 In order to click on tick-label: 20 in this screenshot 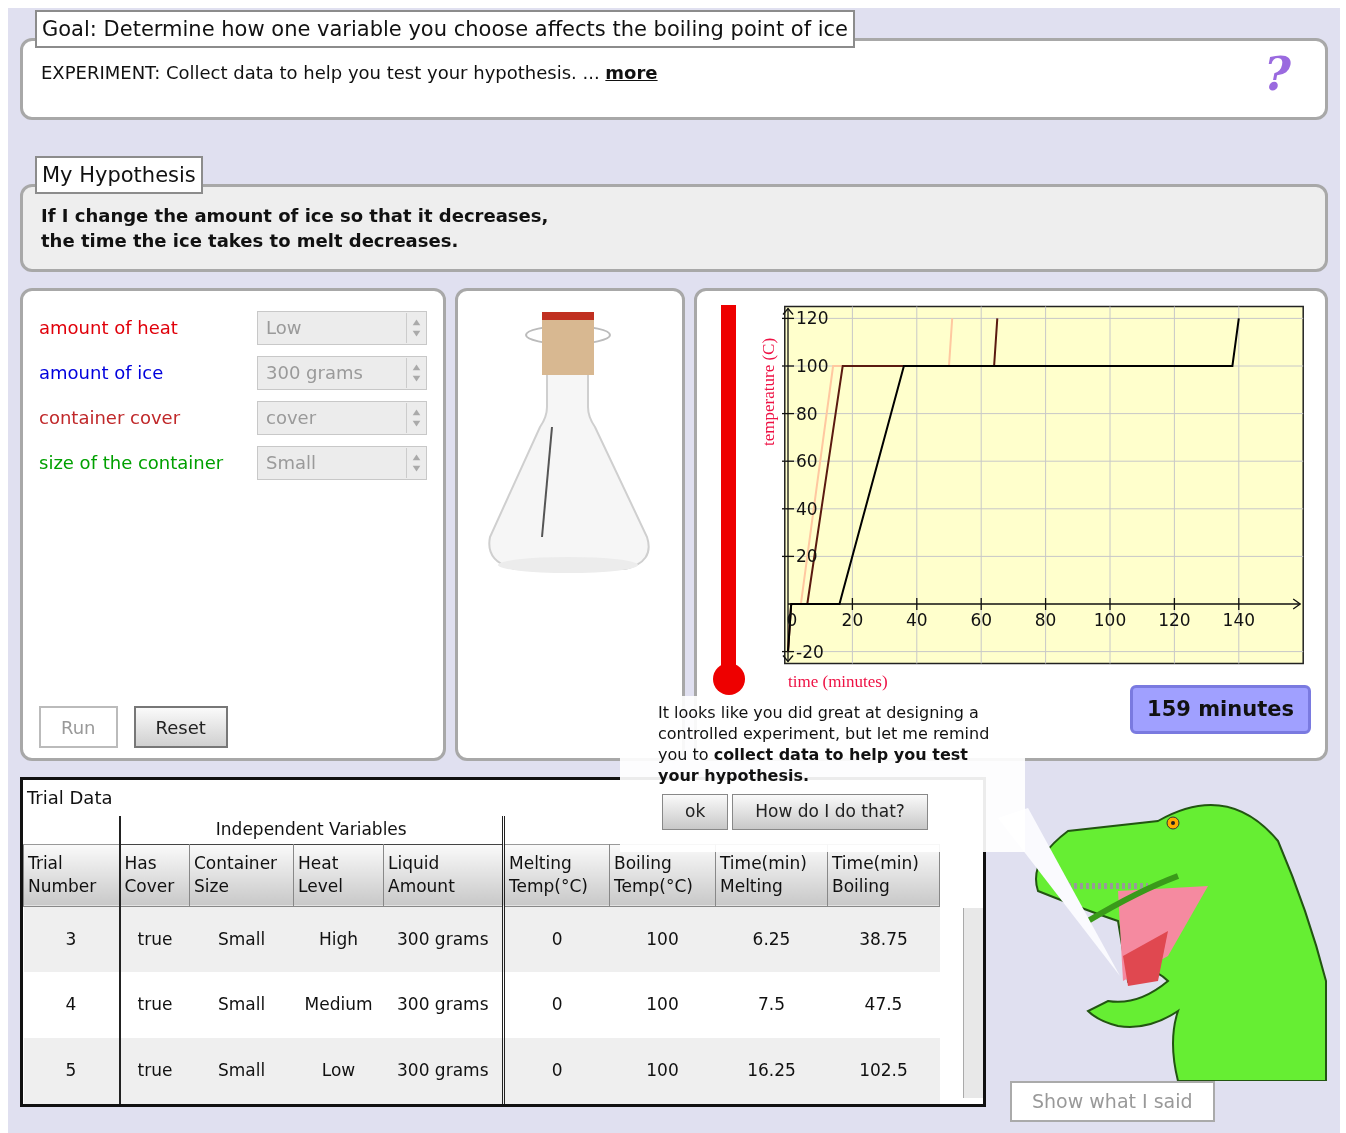, I will do `click(852, 620)`.